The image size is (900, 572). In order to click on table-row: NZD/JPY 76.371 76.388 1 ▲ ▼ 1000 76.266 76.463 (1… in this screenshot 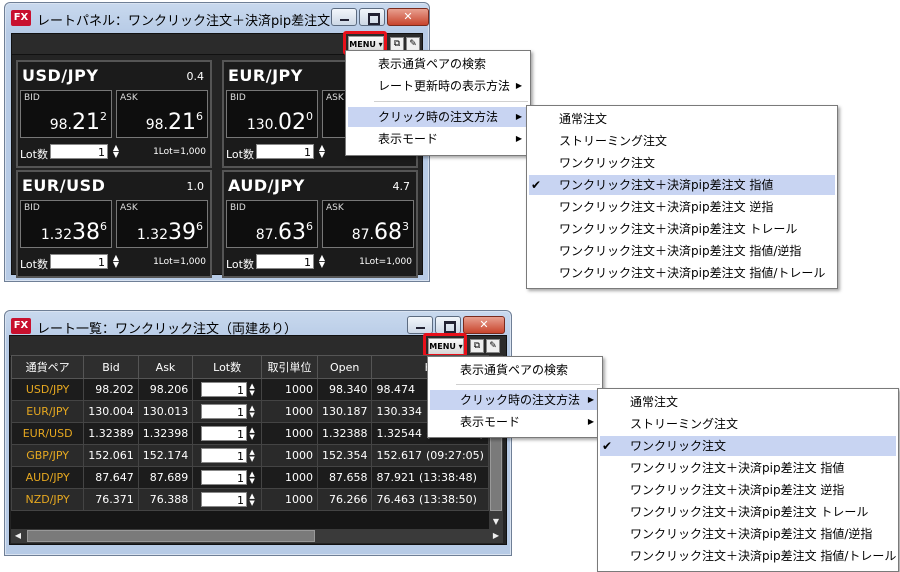, I will do `click(250, 499)`.